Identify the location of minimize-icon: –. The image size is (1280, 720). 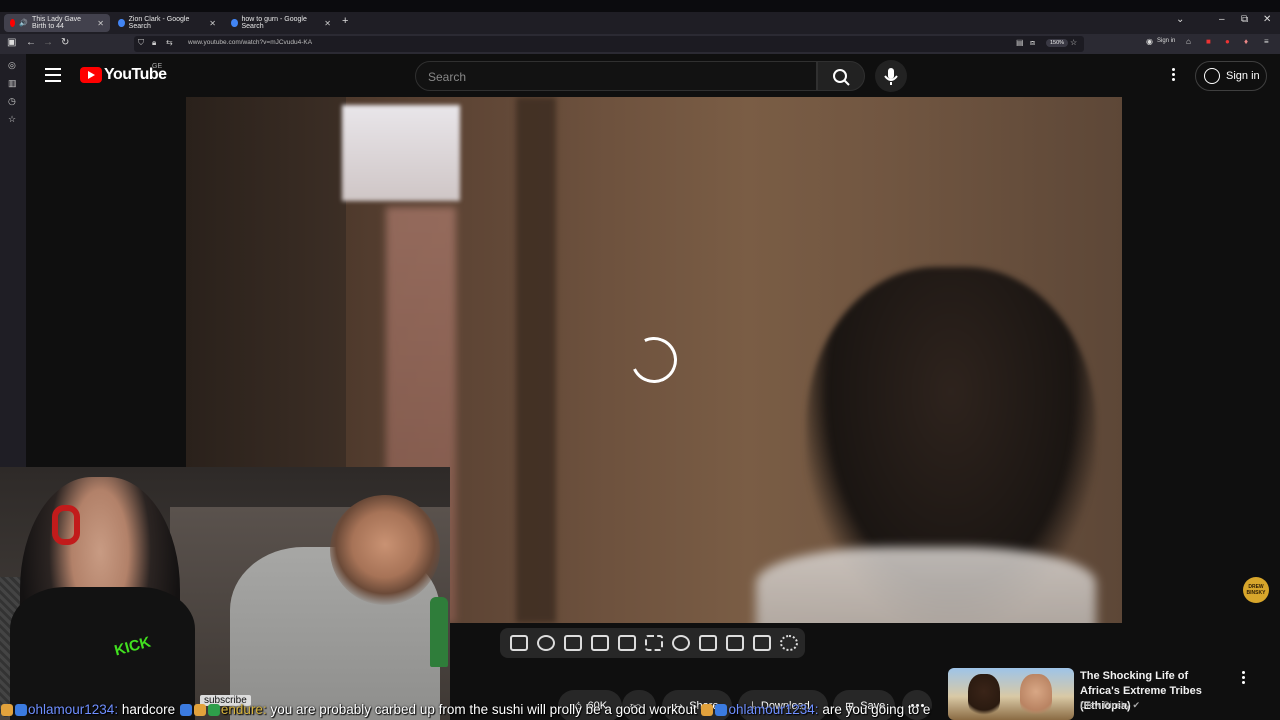
(1222, 19).